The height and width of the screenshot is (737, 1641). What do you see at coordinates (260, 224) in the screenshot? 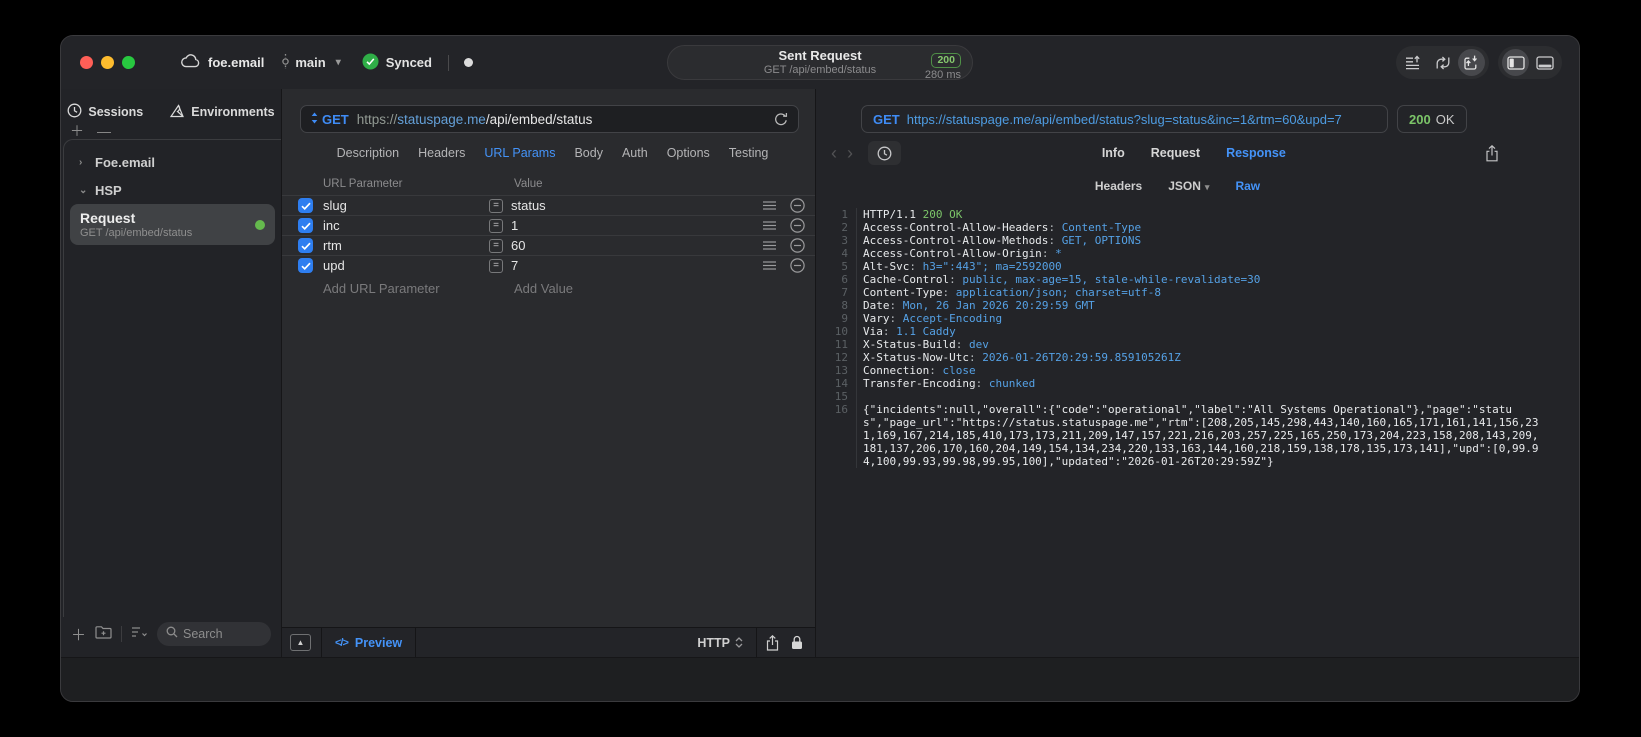
I see `request-success-dot` at bounding box center [260, 224].